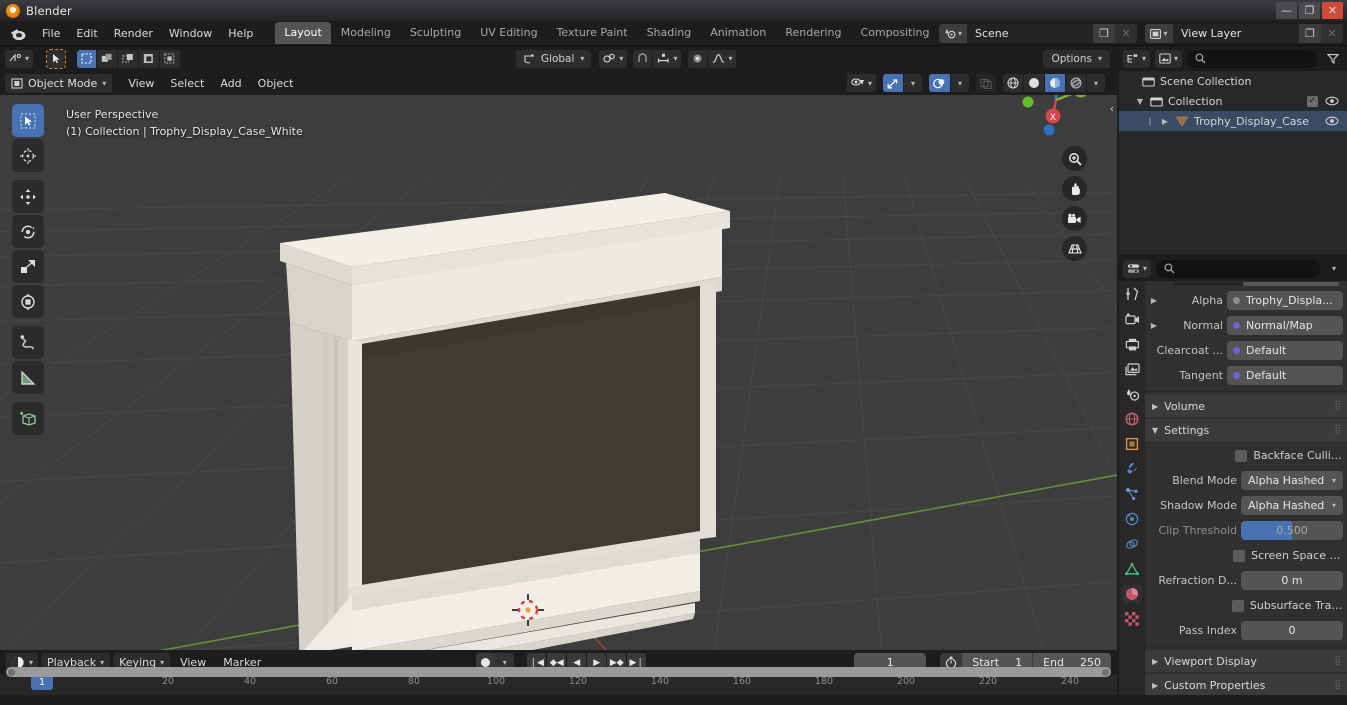  I want to click on menu-file: File, so click(51, 33).